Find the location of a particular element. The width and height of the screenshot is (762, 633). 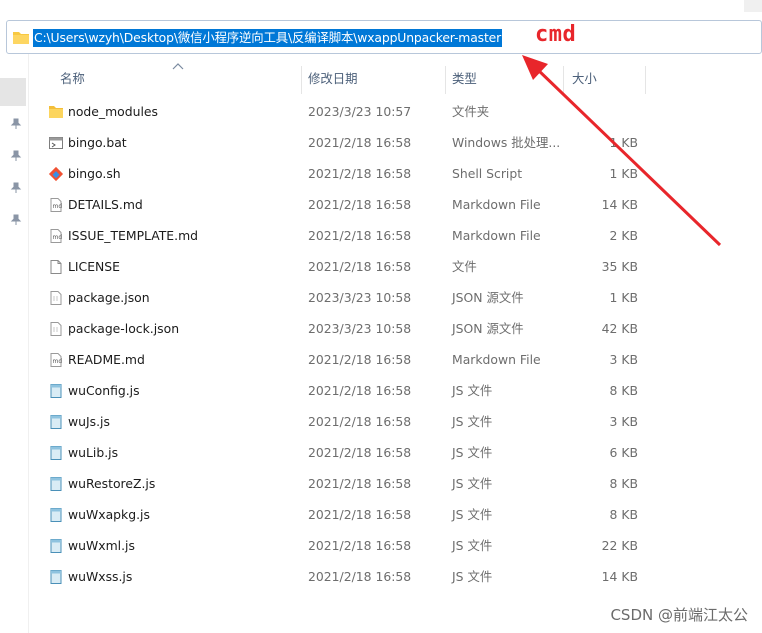

list-item: wuJs.js 2021/2/18 16:58 JS 文件 3 KB is located at coordinates (381, 422).